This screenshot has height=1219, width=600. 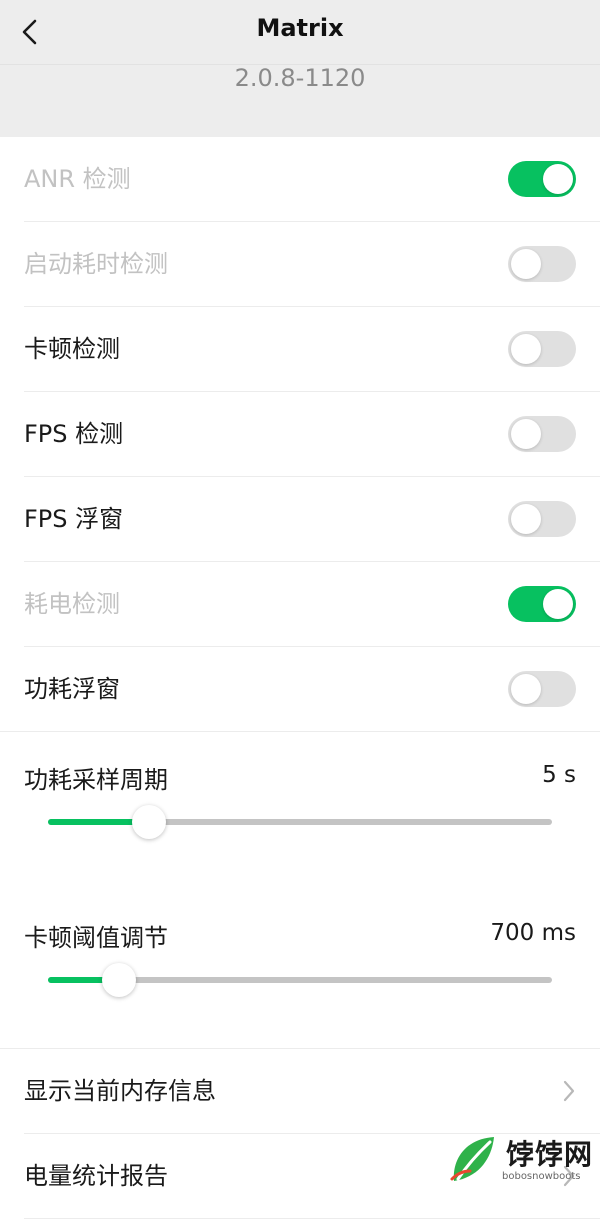 I want to click on toggle-label: FPS 浮窗, so click(x=74, y=519).